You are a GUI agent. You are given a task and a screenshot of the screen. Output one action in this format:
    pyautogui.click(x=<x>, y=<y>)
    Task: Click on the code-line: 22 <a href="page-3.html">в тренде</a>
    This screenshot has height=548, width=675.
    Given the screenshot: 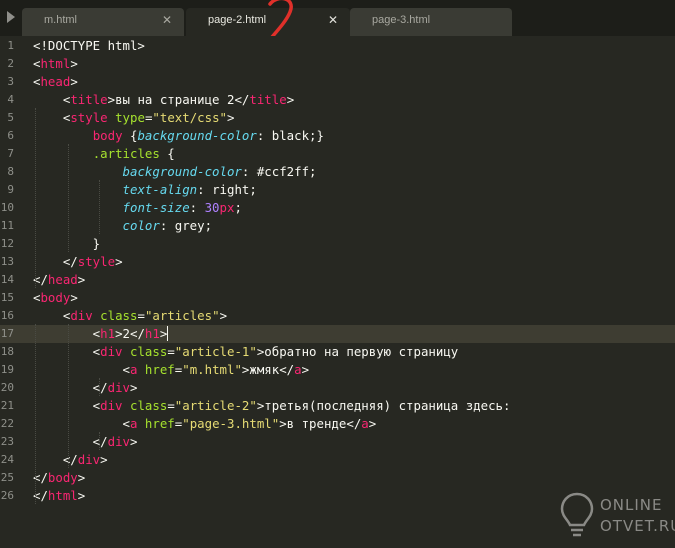 What is the action you would take?
    pyautogui.click(x=337, y=424)
    